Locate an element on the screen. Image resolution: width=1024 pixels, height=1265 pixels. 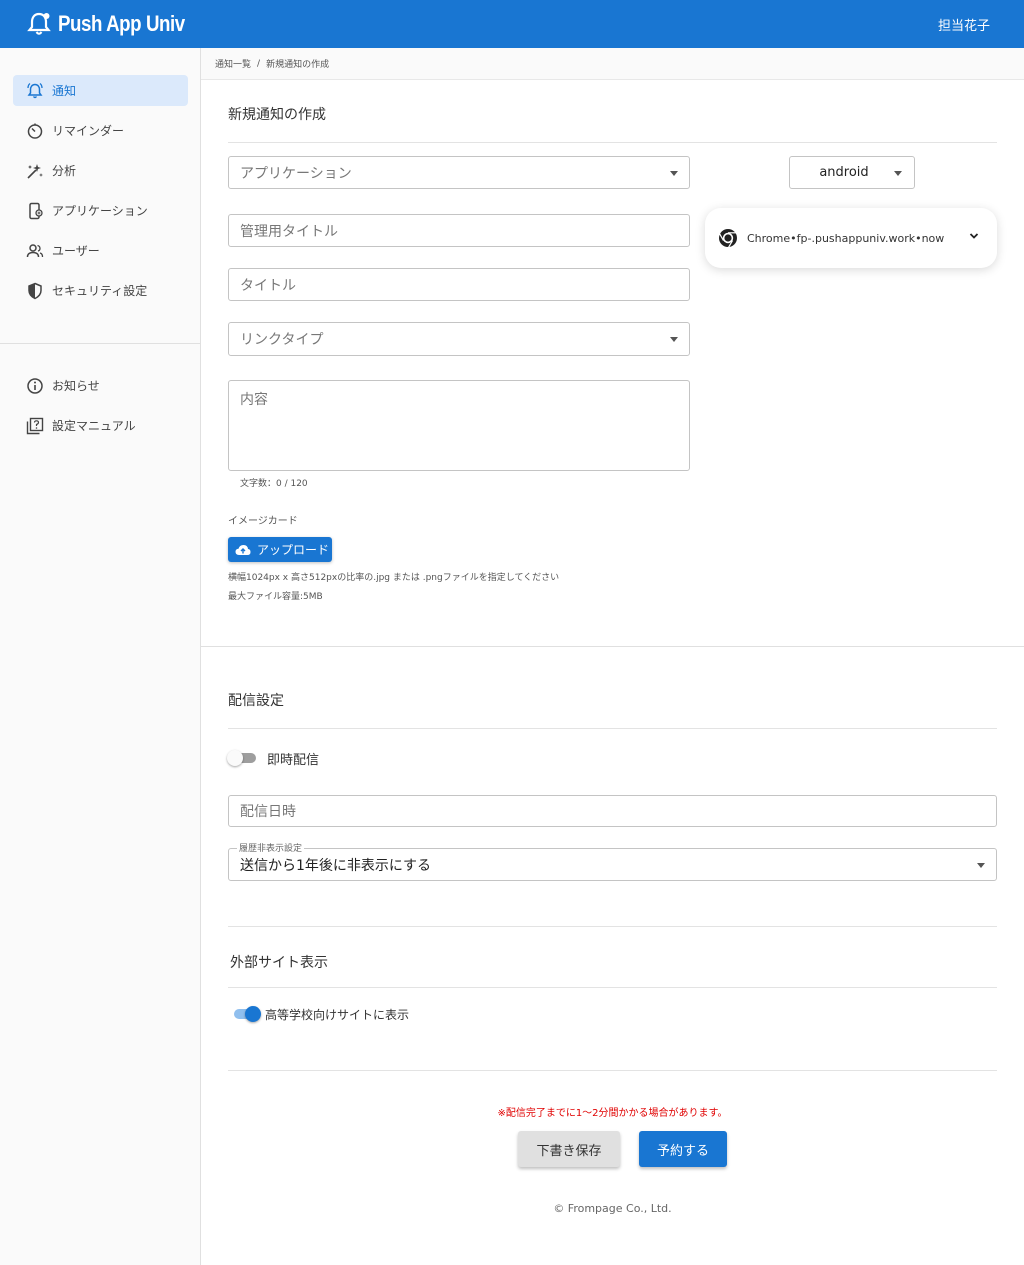
notification-preview-card: Chrome•fp-.pushappuniv.work•now is located at coordinates (851, 238).